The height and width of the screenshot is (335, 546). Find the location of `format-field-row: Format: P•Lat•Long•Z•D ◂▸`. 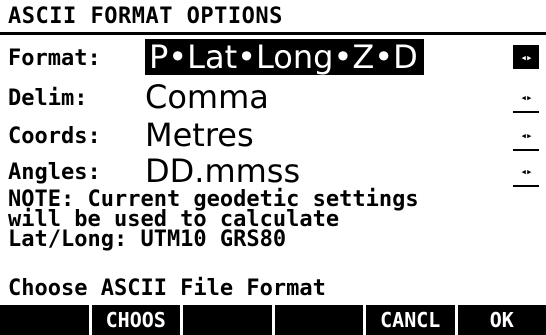

format-field-row: Format: P•Lat•Long•Z•D ◂▸ is located at coordinates (273, 58).